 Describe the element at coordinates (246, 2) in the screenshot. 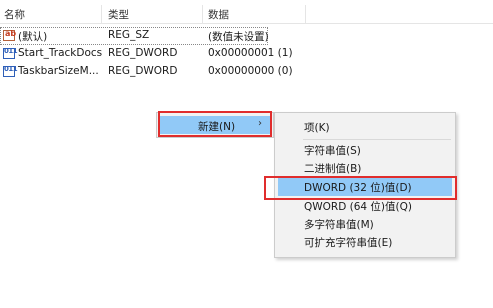

I see `top-strip` at that location.